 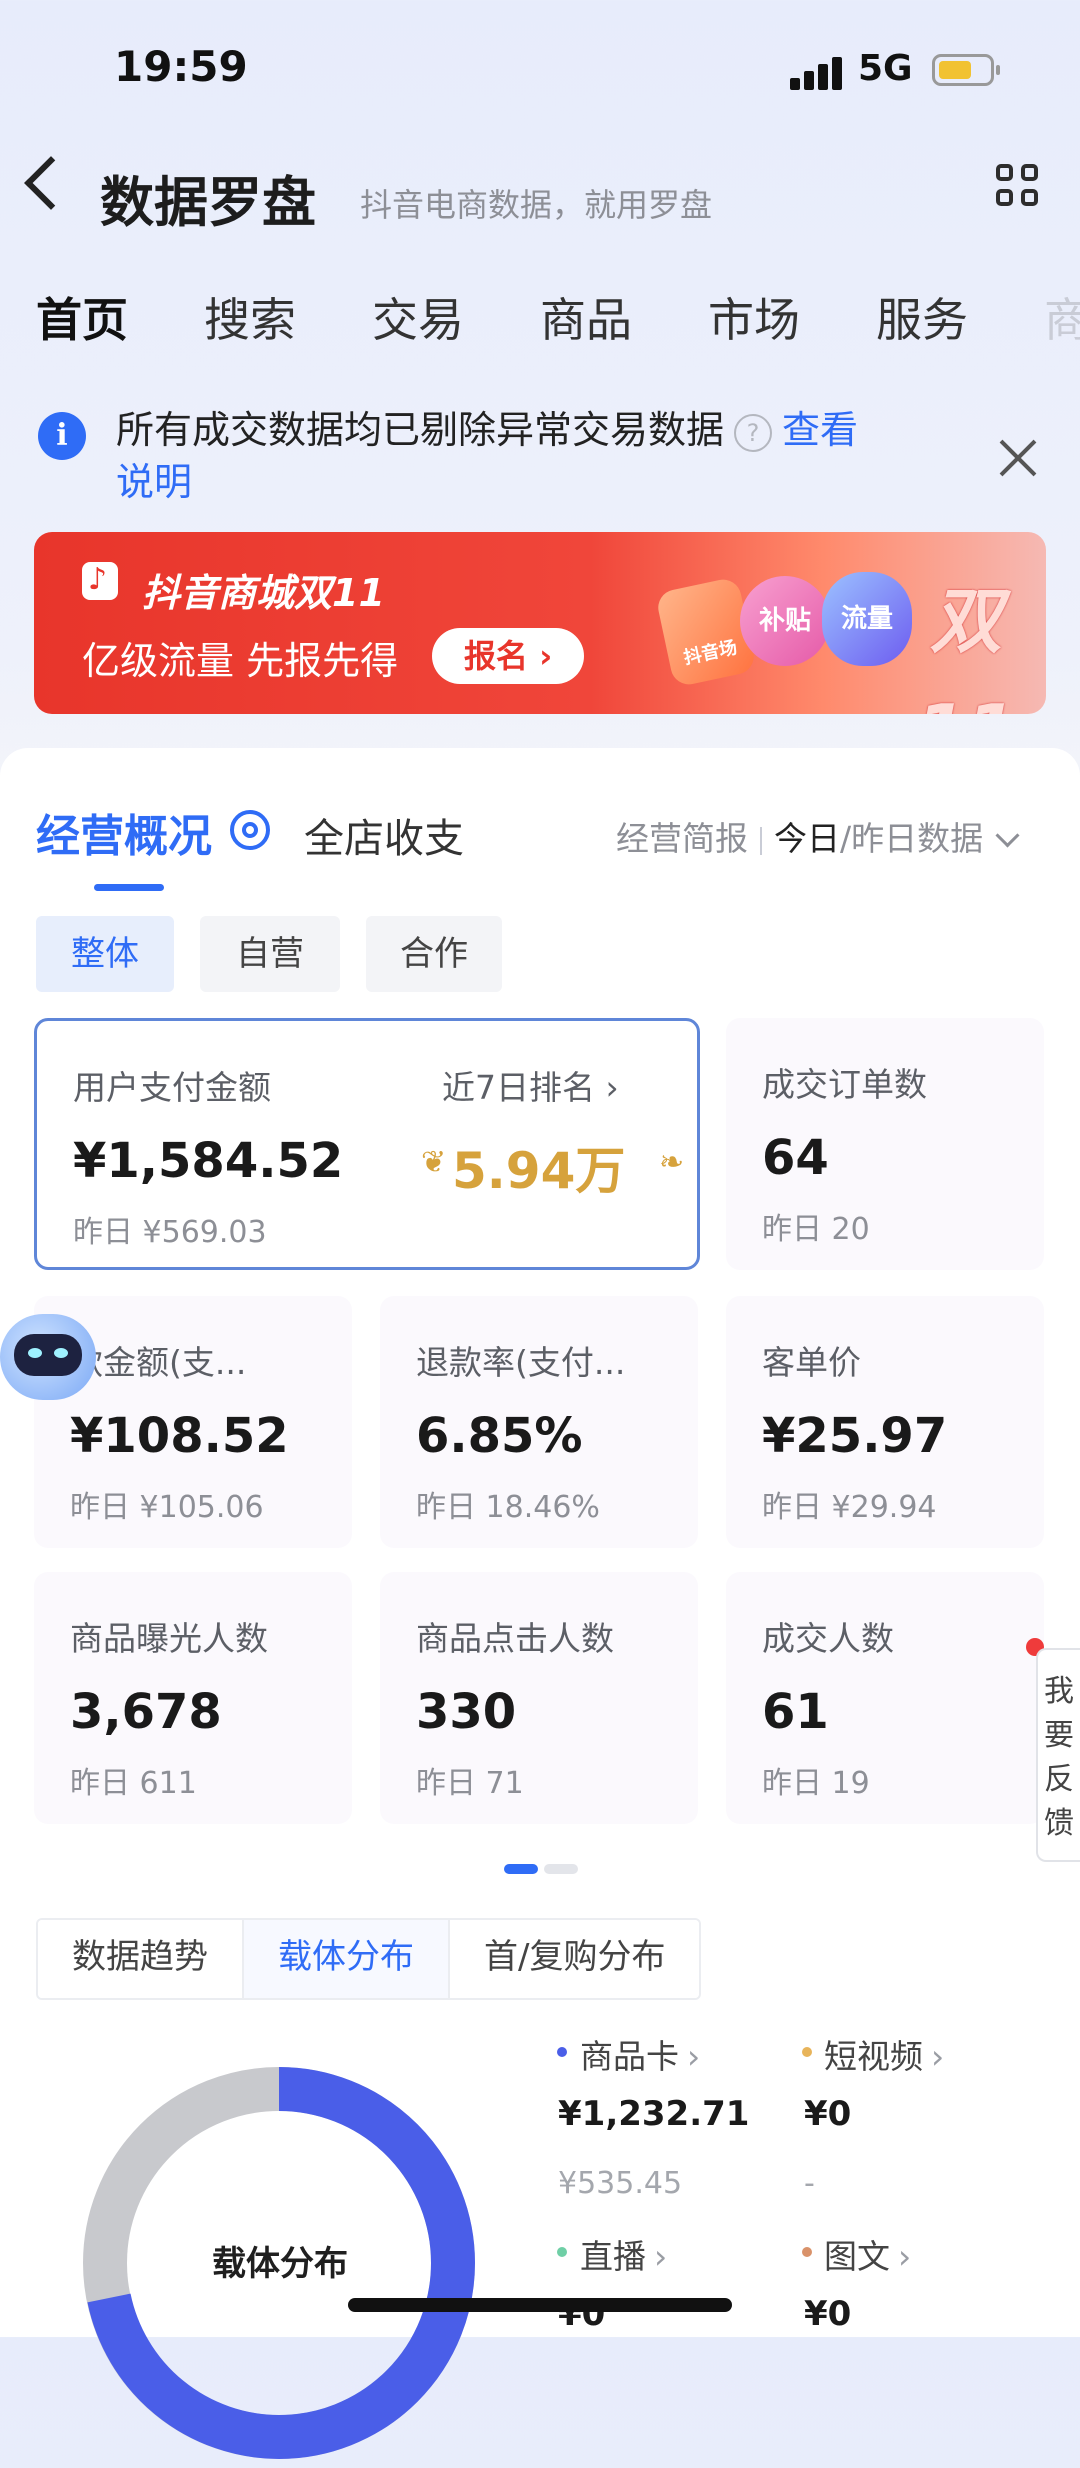 What do you see at coordinates (818, 72) in the screenshot?
I see `signal-icon` at bounding box center [818, 72].